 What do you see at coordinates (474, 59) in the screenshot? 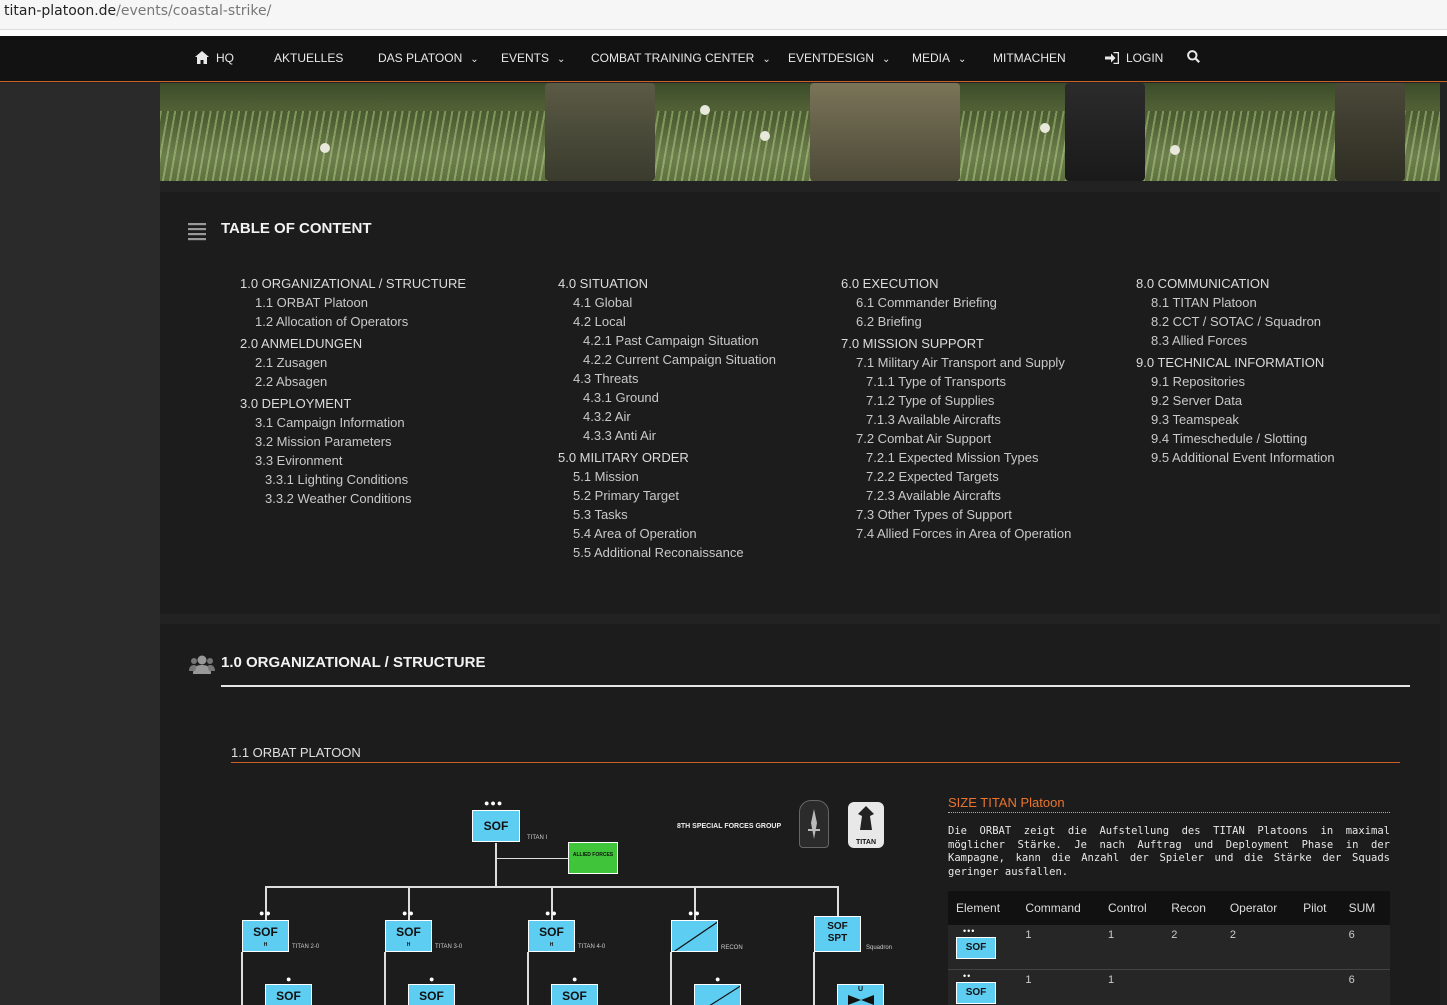
I see `chevron-down-icon: ⌄` at bounding box center [474, 59].